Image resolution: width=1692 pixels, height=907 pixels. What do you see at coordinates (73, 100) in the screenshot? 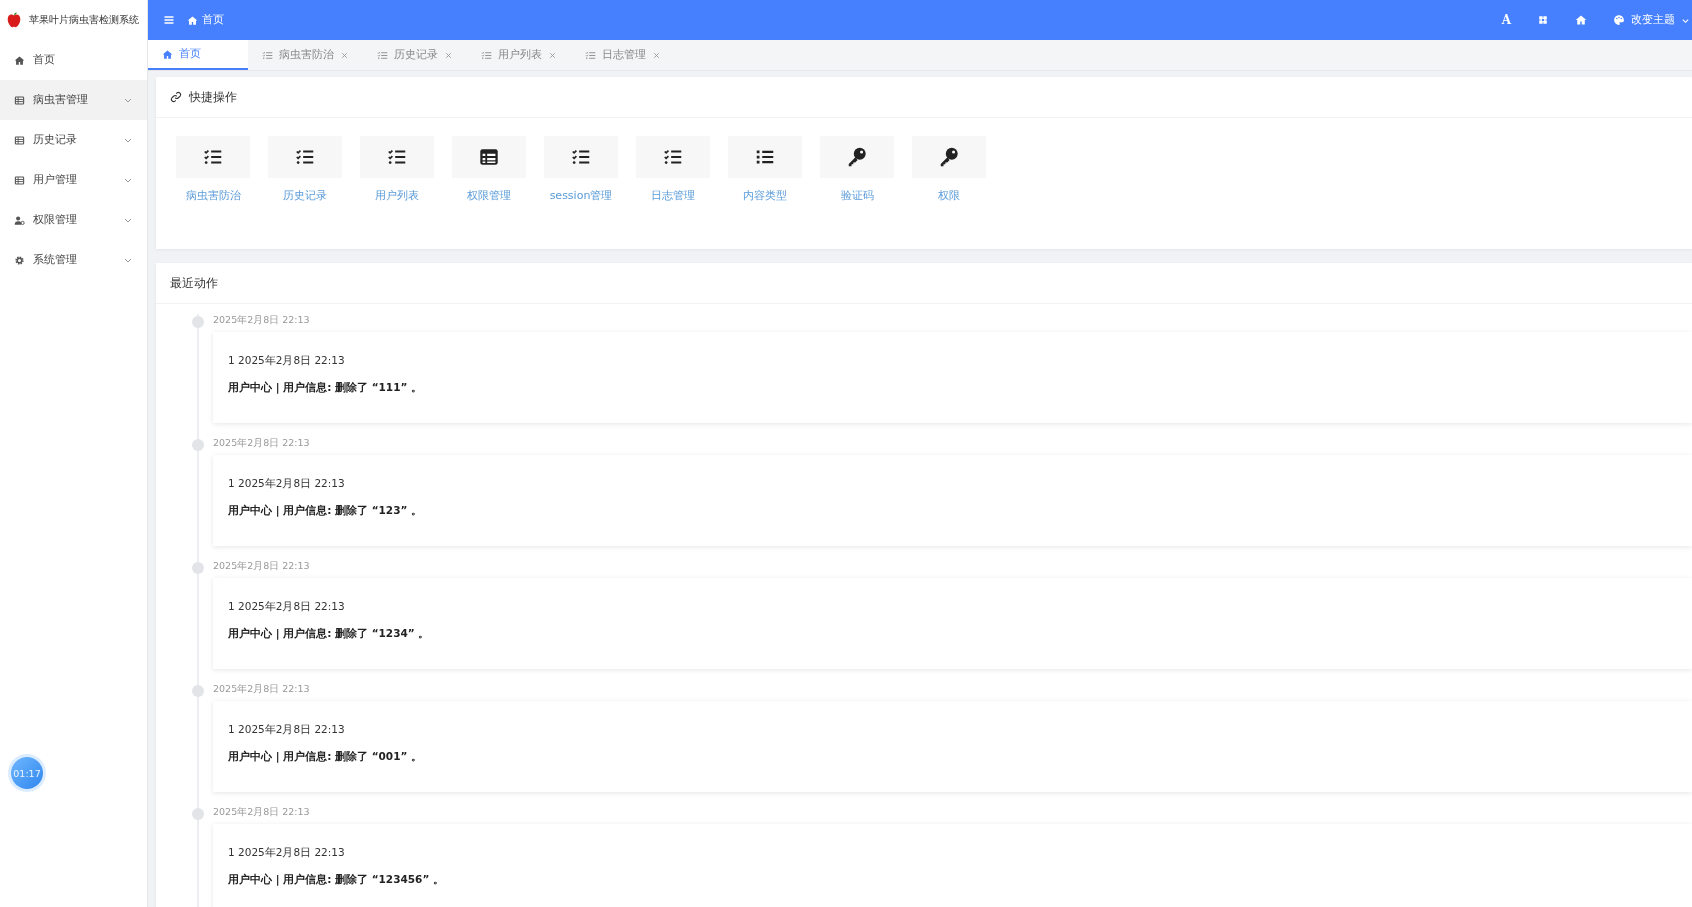
I see `sidebar-item: 病虫害管理` at bounding box center [73, 100].